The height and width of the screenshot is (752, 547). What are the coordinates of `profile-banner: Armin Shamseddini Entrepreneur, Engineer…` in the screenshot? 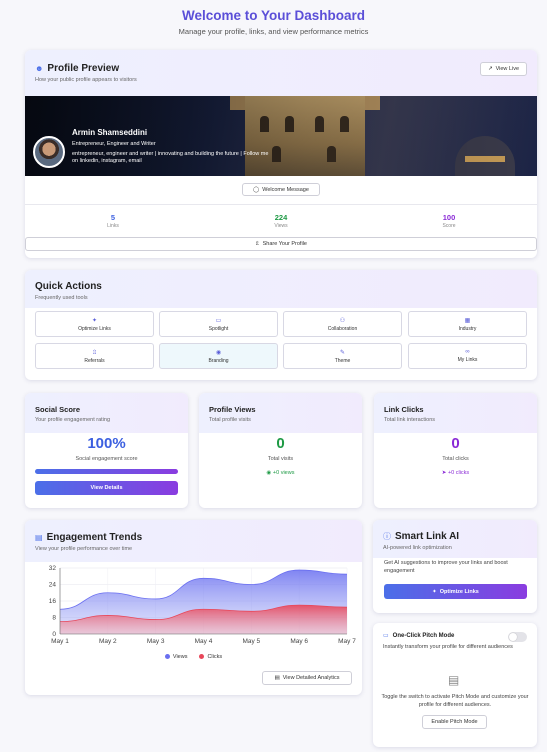 It's located at (281, 136).